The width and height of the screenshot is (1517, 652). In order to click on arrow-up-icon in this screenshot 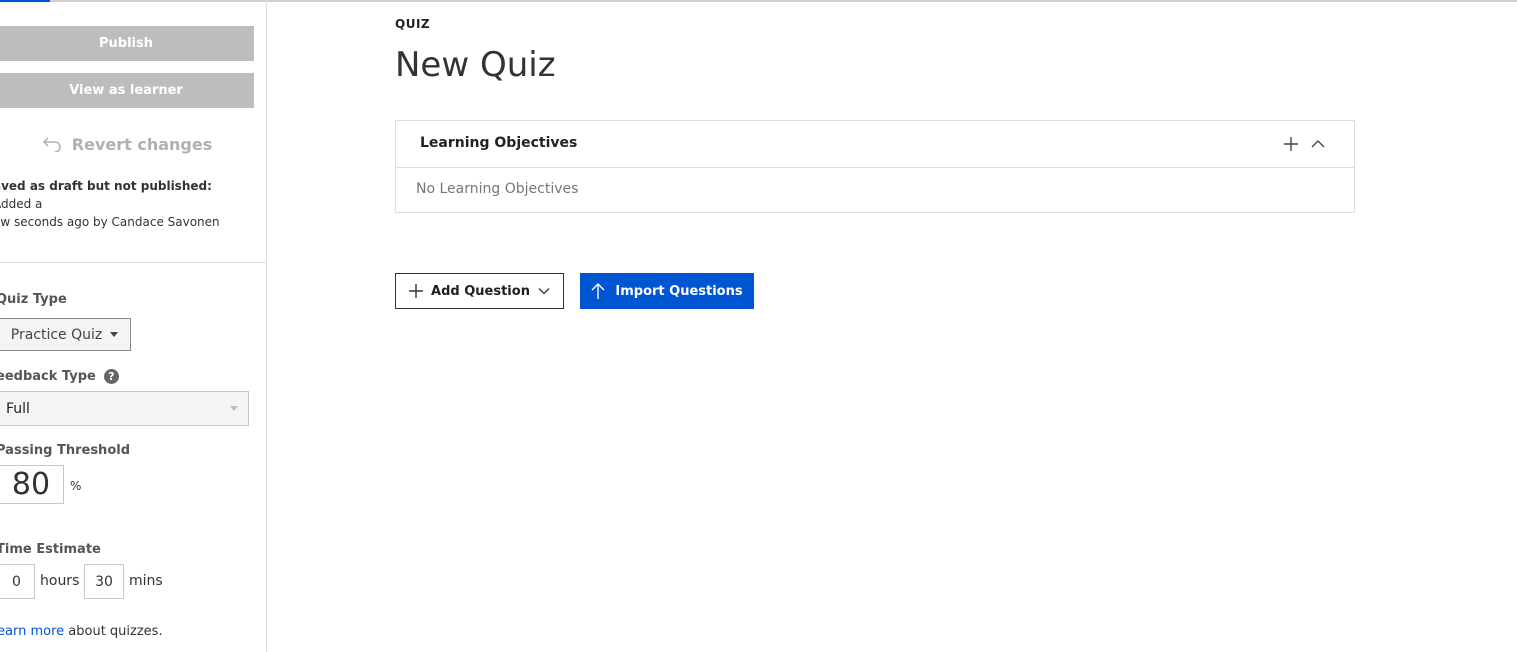, I will do `click(598, 291)`.